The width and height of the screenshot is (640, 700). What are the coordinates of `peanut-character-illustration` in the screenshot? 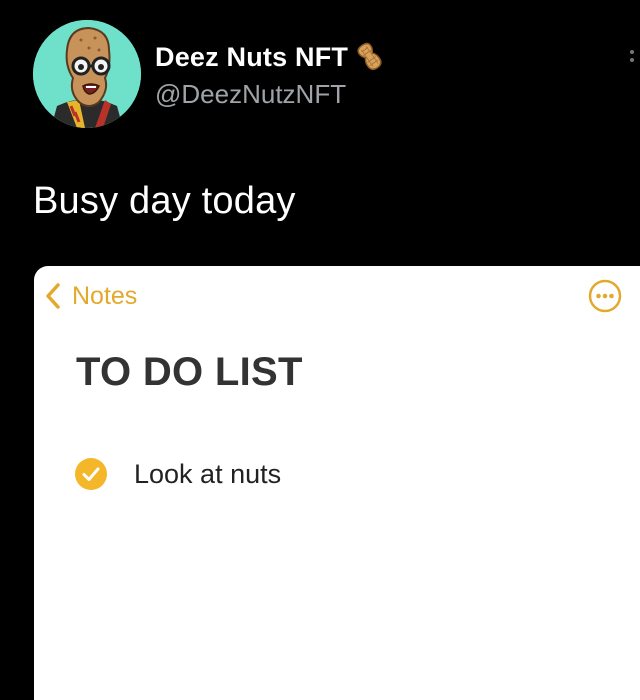 It's located at (87, 74).